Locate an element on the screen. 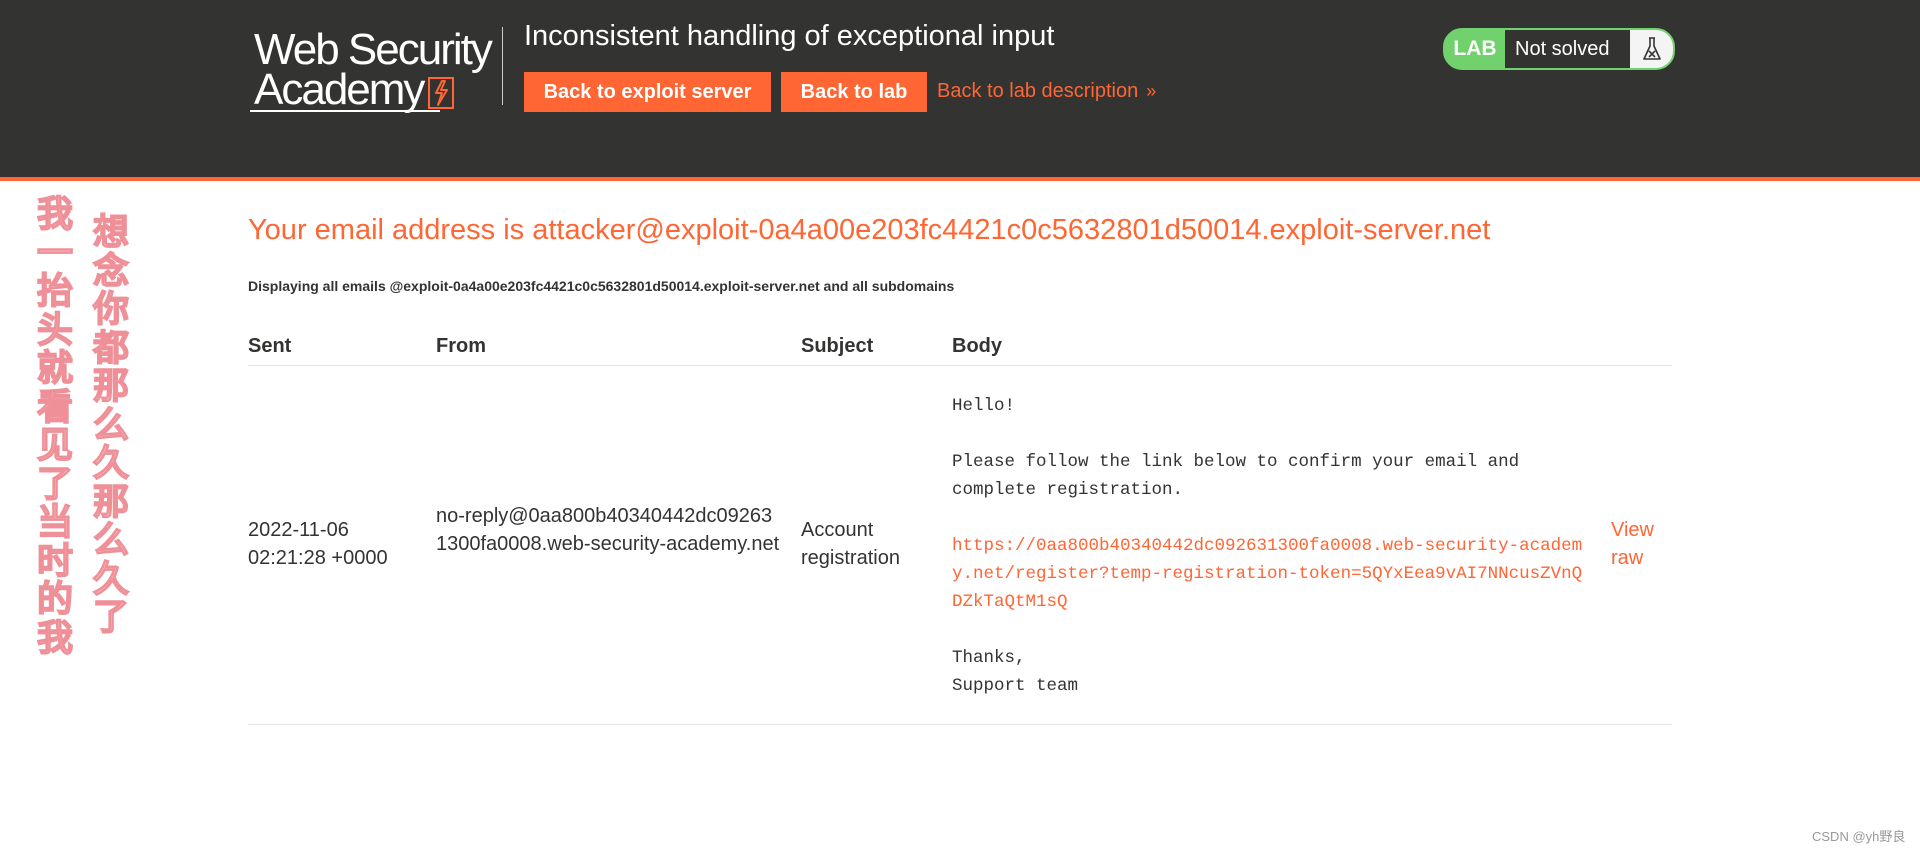  column-header-from: From is located at coordinates (461, 346).